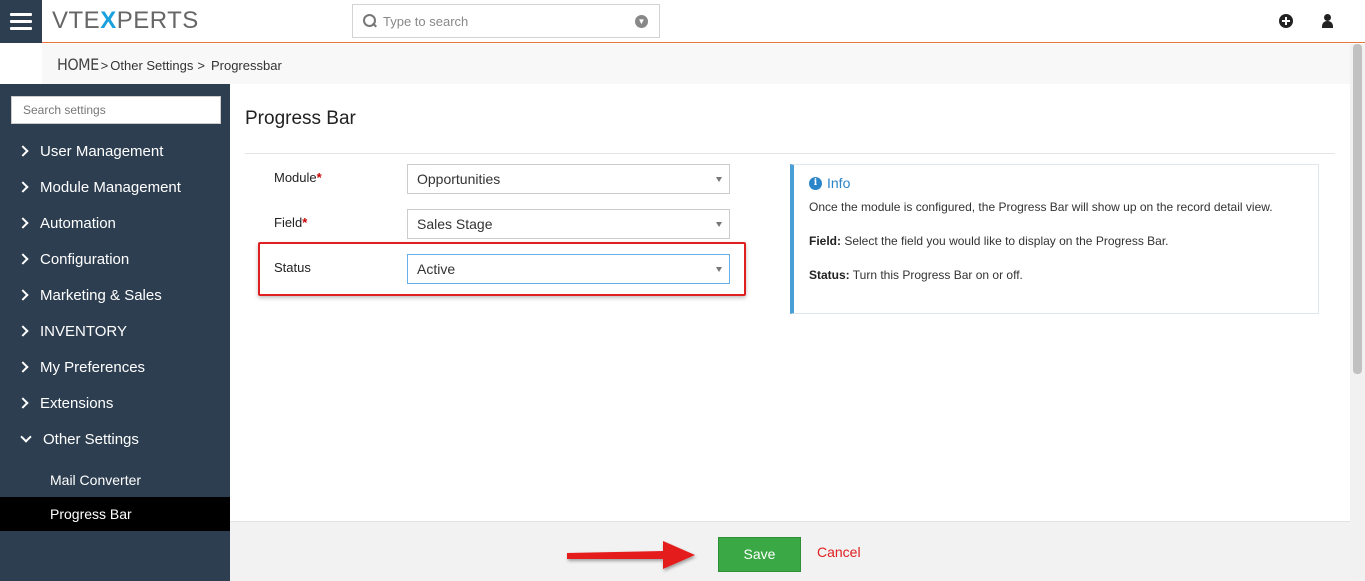 The height and width of the screenshot is (581, 1365). Describe the element at coordinates (426, 21) in the screenshot. I see `search-placeholder: Type to search` at that location.